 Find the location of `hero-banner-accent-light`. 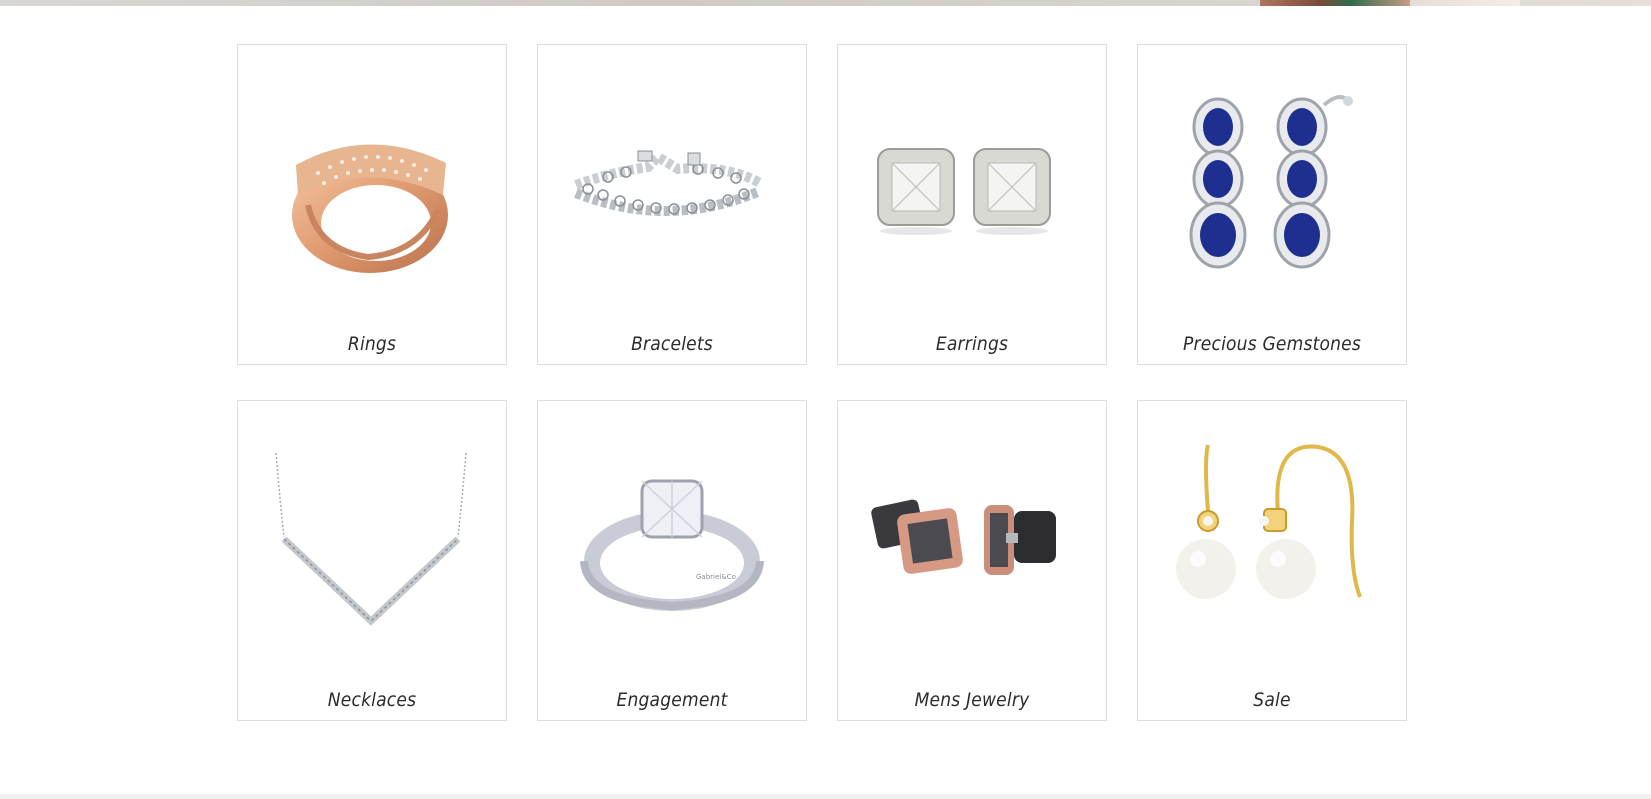

hero-banner-accent-light is located at coordinates (1465, 3).